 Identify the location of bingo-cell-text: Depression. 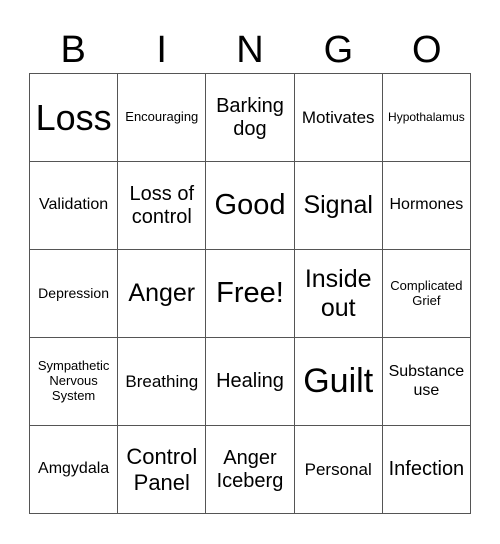
(73, 293).